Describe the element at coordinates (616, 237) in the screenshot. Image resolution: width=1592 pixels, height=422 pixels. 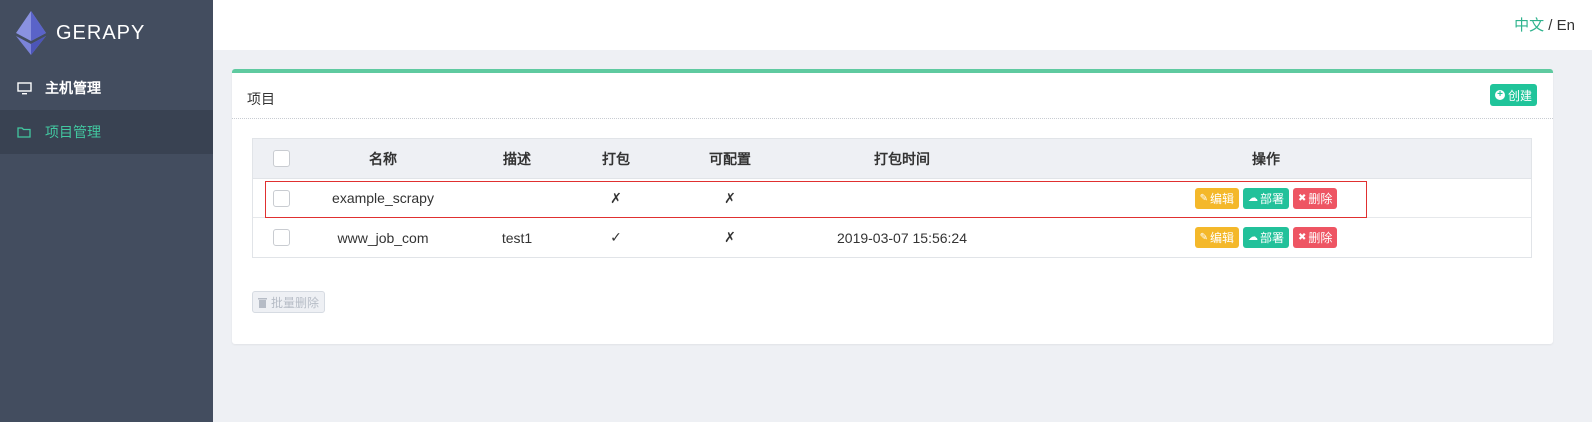
I see `project-built-status: ✓` at that location.